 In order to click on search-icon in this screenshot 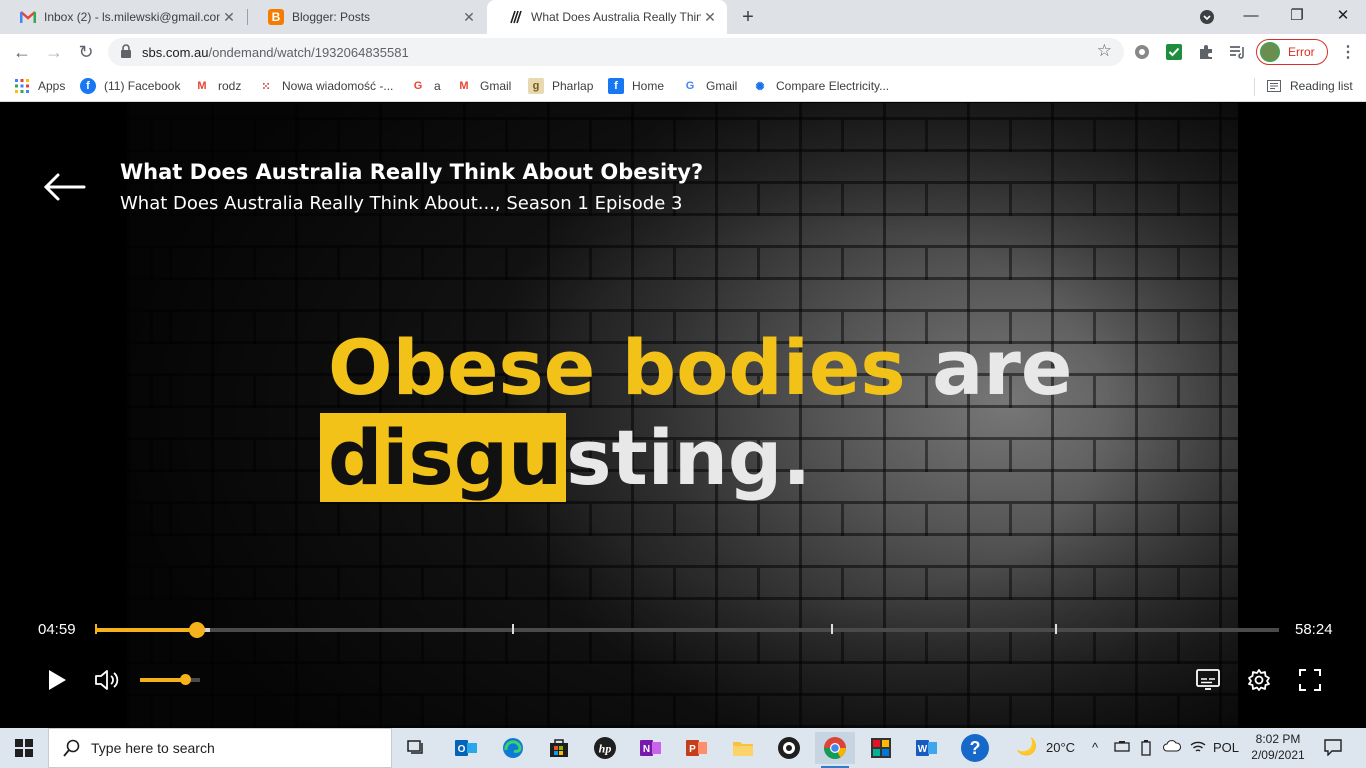, I will do `click(71, 748)`.